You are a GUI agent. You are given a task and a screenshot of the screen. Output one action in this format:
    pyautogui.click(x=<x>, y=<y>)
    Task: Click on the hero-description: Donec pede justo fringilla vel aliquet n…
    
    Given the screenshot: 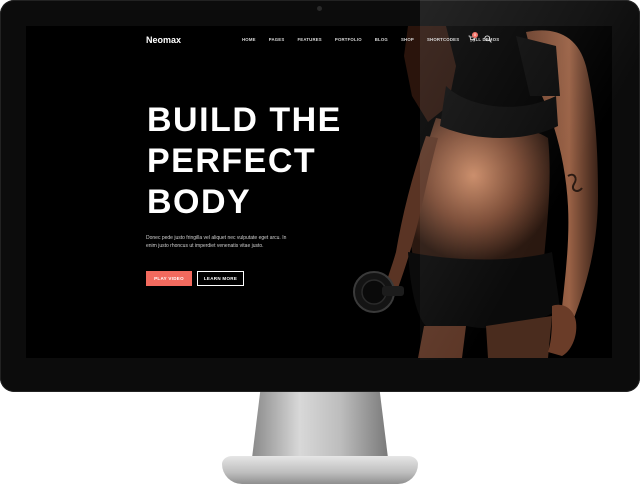 What is the action you would take?
    pyautogui.click(x=226, y=242)
    